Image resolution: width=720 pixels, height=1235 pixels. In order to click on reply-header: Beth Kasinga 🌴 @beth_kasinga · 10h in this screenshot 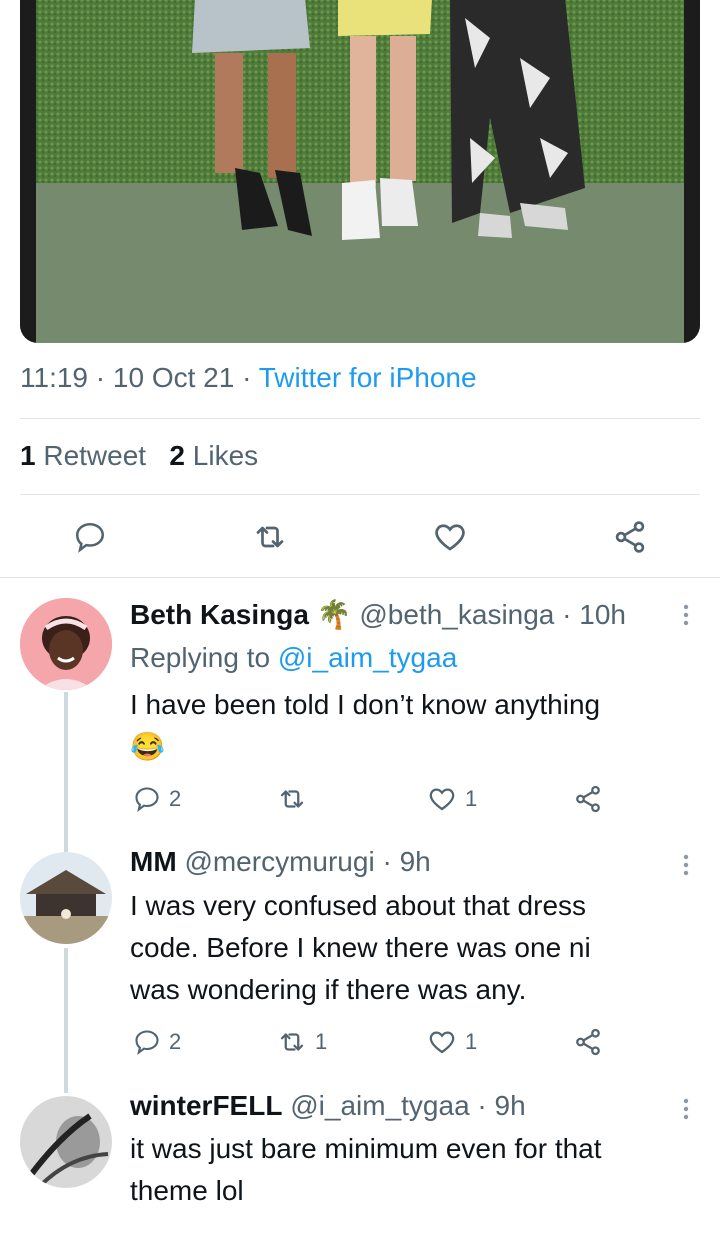, I will do `click(378, 614)`.